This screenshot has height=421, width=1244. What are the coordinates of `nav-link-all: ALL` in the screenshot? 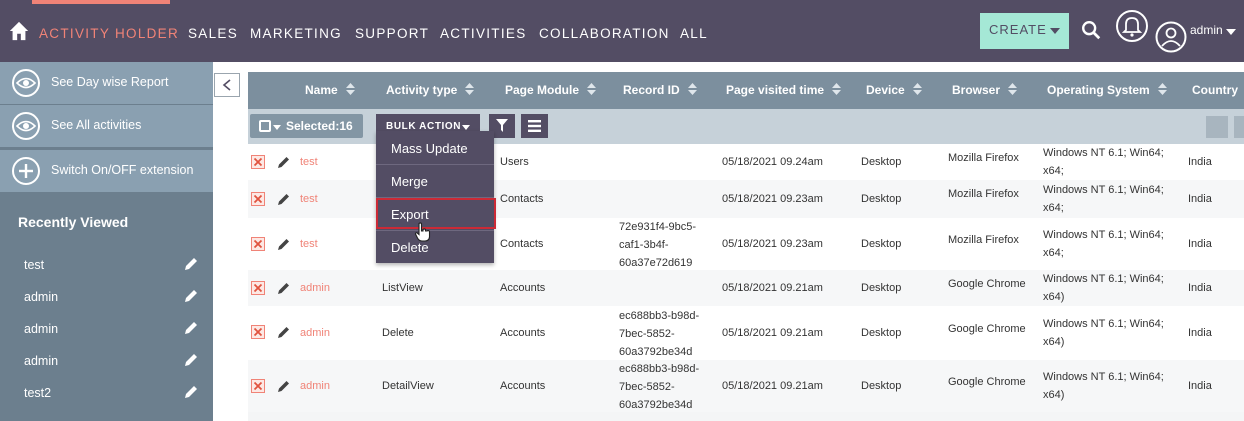 It's located at (694, 33).